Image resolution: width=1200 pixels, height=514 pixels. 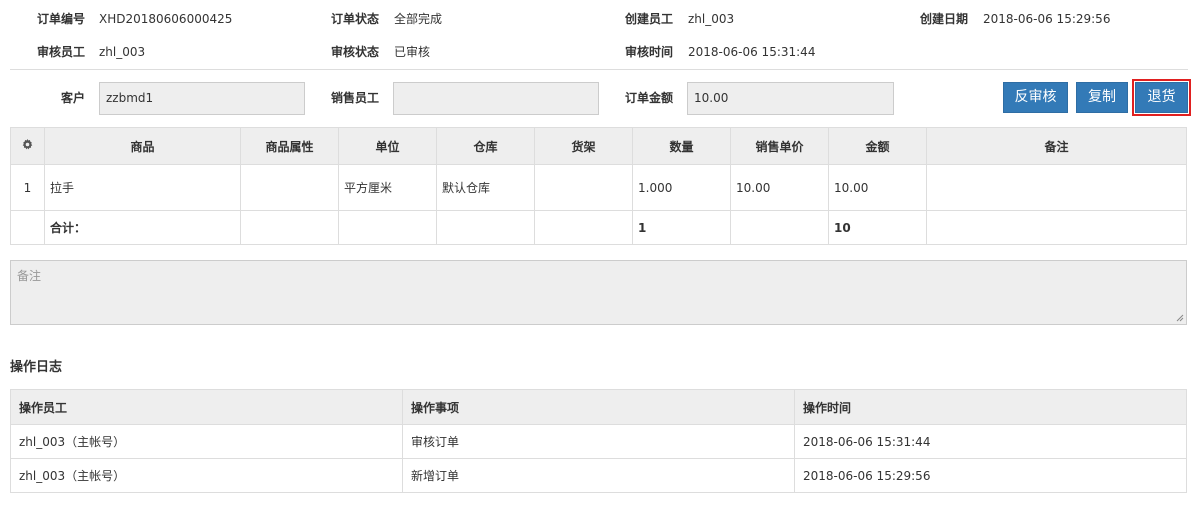 I want to click on col-amount: 金额, so click(x=877, y=146).